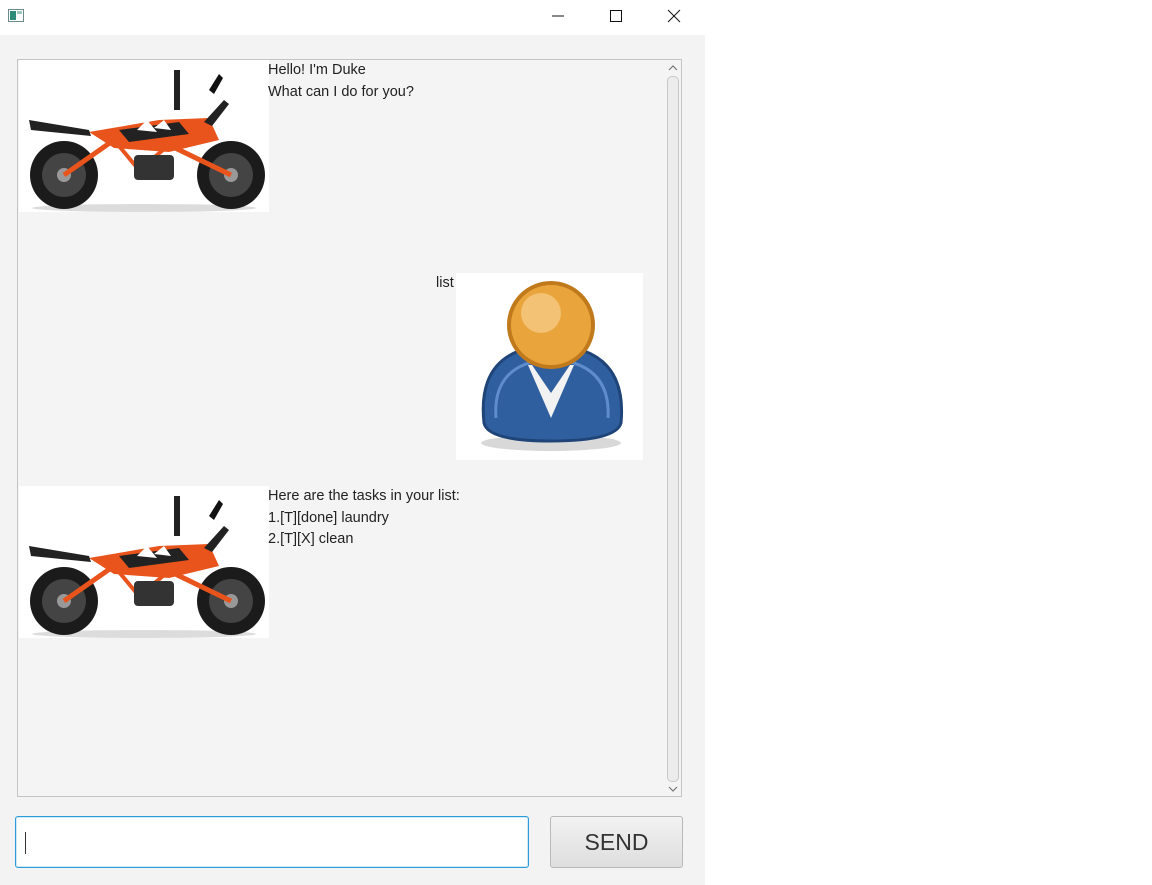  I want to click on user-message: list, so click(445, 283).